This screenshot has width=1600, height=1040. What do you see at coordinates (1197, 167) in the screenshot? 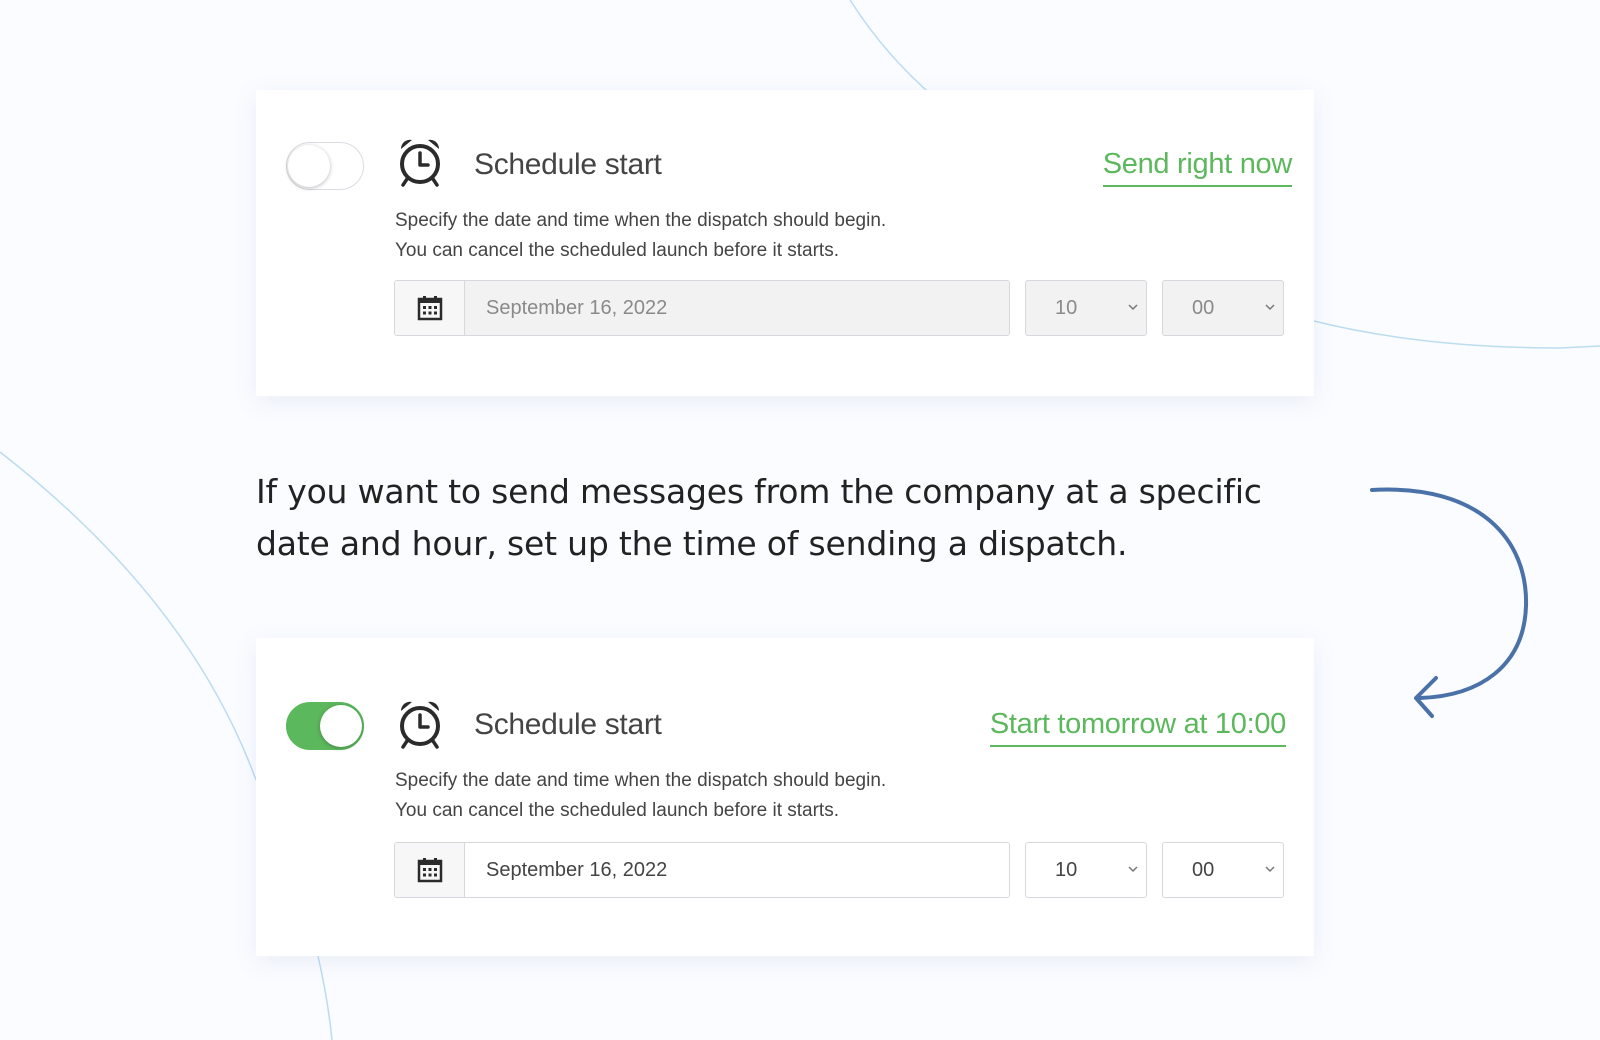
I see `send-right-now-link: Send right now` at bounding box center [1197, 167].